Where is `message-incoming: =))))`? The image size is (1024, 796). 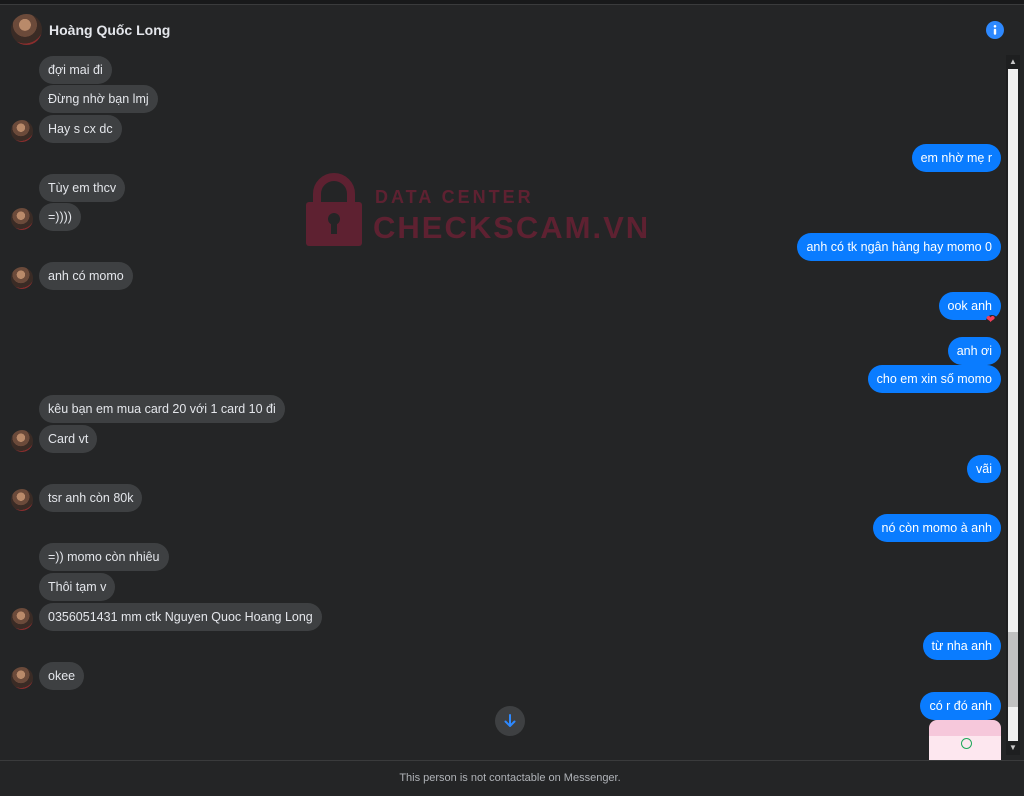 message-incoming: =)))) is located at coordinates (60, 217).